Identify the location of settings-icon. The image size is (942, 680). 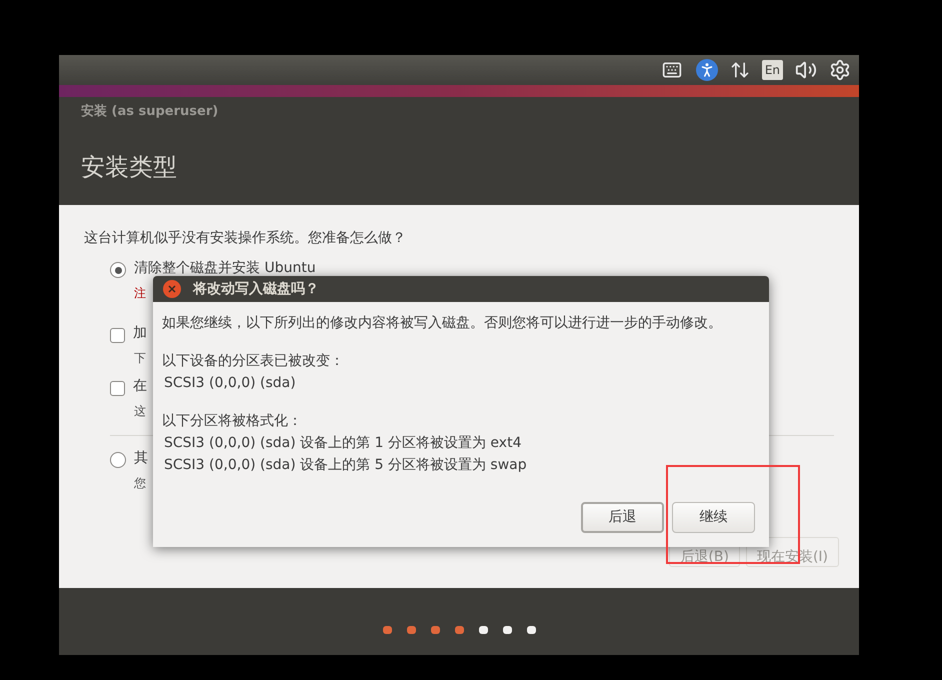
(840, 70).